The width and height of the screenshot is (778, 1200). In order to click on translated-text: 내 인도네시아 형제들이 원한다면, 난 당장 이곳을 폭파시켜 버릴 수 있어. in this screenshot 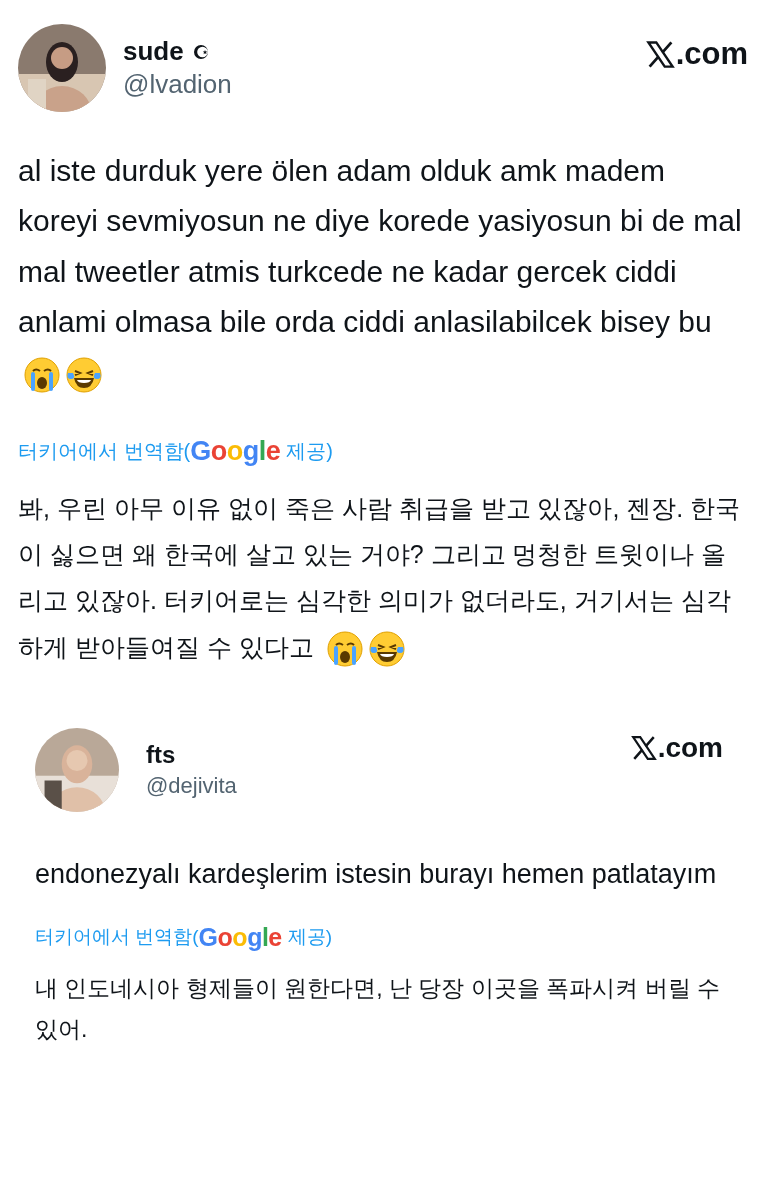, I will do `click(378, 1008)`.